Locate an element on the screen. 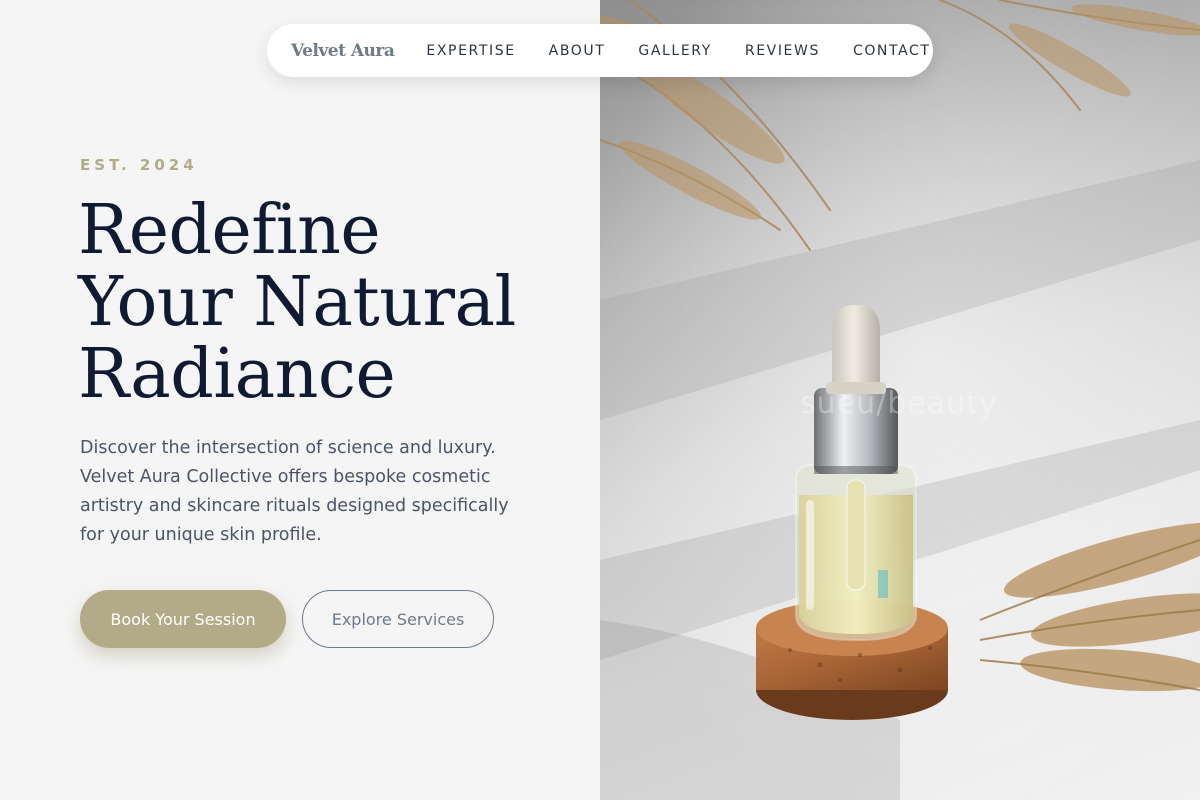 The height and width of the screenshot is (800, 1200). nav-link-contact: CONTACT is located at coordinates (892, 51).